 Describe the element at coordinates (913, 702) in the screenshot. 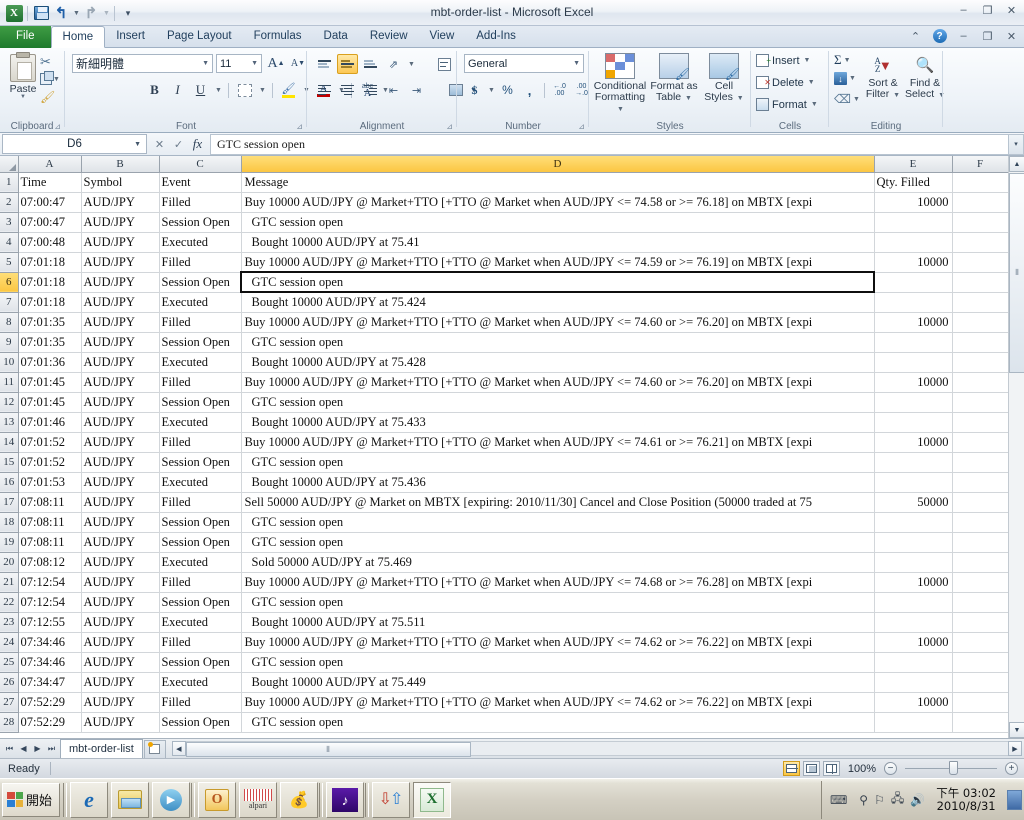

I see `cell-e27: 10000` at that location.